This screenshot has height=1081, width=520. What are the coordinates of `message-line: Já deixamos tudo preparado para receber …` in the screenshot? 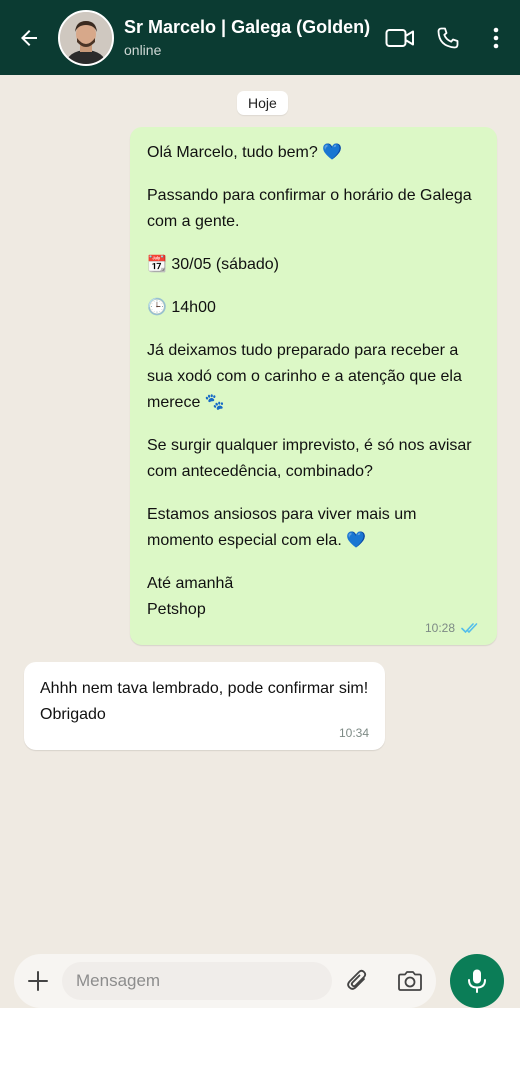 It's located at (303, 350).